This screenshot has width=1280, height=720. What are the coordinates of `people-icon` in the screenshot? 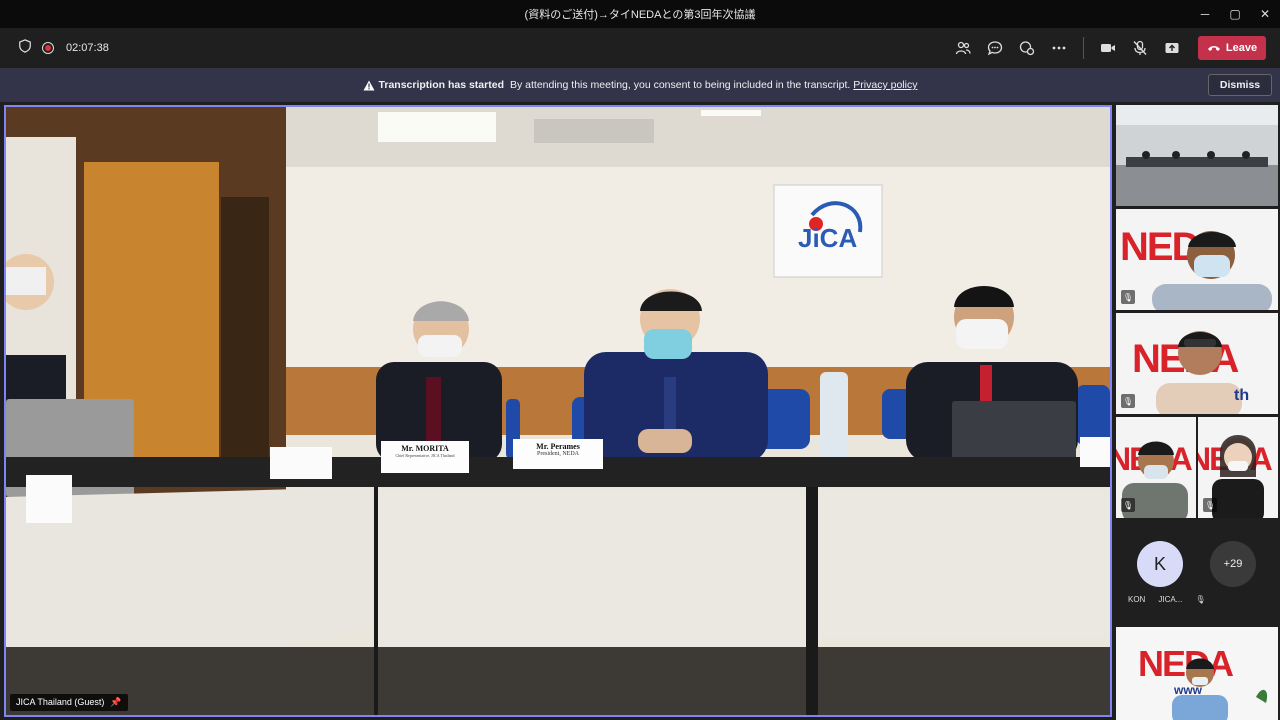 It's located at (963, 48).